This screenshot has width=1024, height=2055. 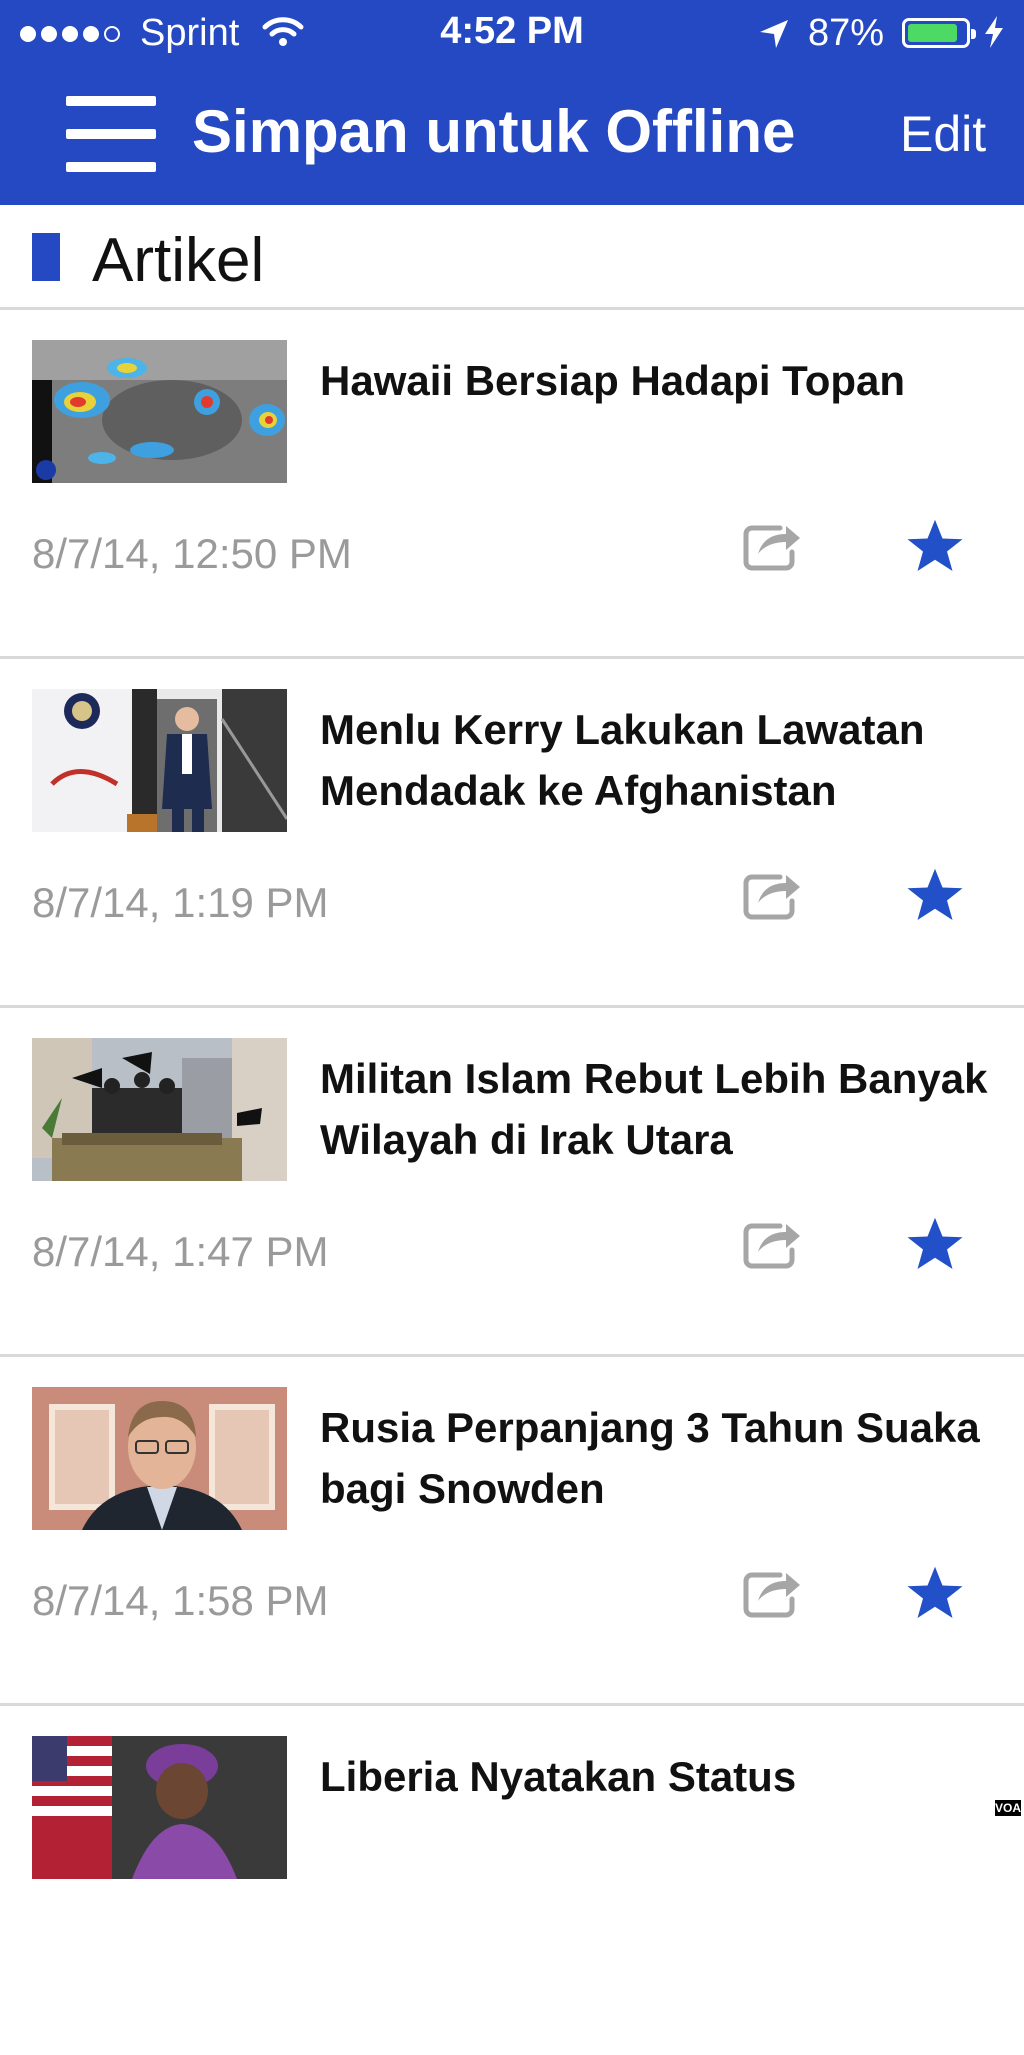 I want to click on hamburger-menu-button, so click(x=111, y=134).